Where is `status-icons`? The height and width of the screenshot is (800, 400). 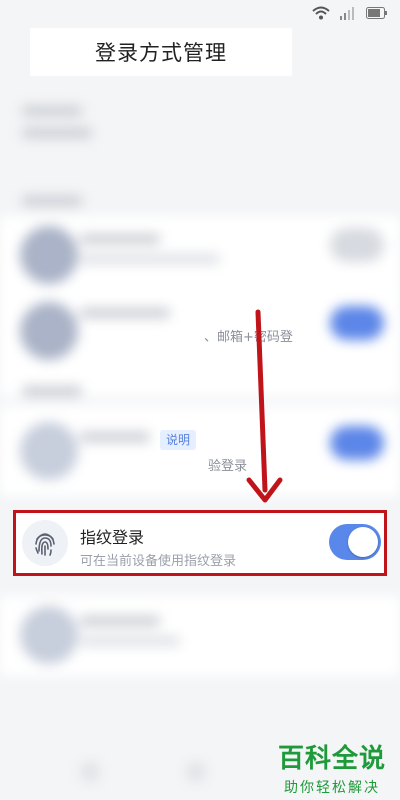 status-icons is located at coordinates (350, 13).